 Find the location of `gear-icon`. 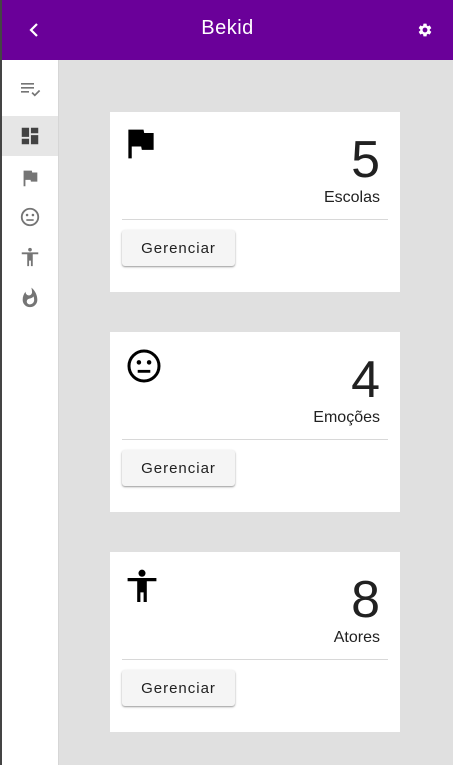

gear-icon is located at coordinates (425, 30).